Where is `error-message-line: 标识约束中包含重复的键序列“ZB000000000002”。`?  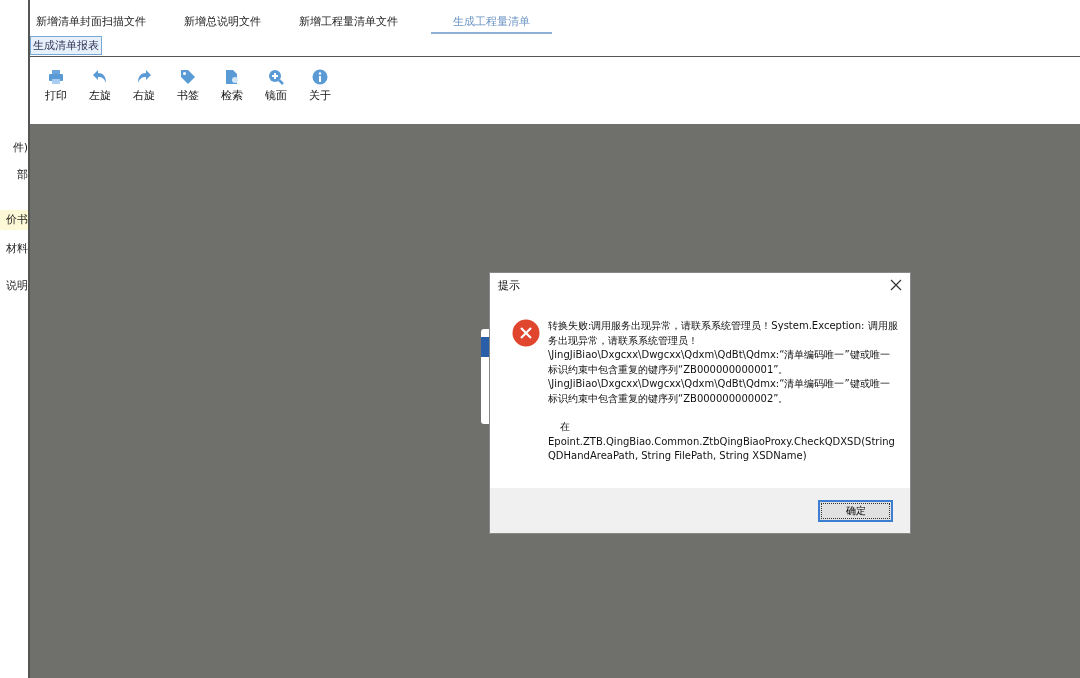 error-message-line: 标识约束中包含重复的键序列“ZB000000000002”。 is located at coordinates (669, 398).